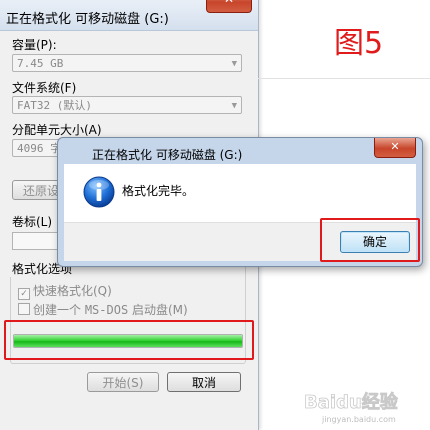 Image resolution: width=430 pixels, height=430 pixels. Describe the element at coordinates (358, 419) in the screenshot. I see `watermark-subtext: jingyan.baidu.com` at that location.